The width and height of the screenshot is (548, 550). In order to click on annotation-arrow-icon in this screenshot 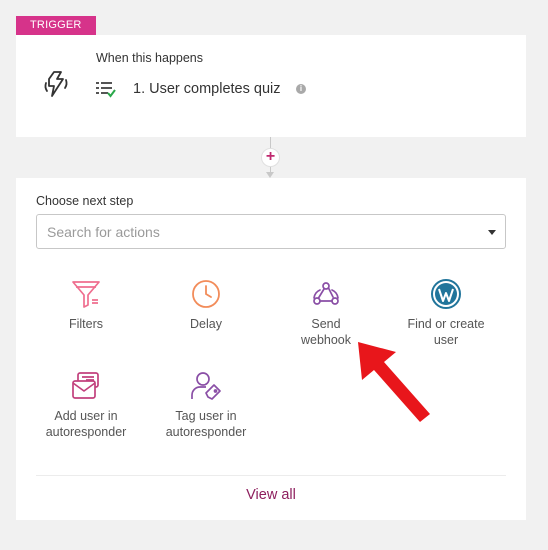, I will do `click(394, 383)`.